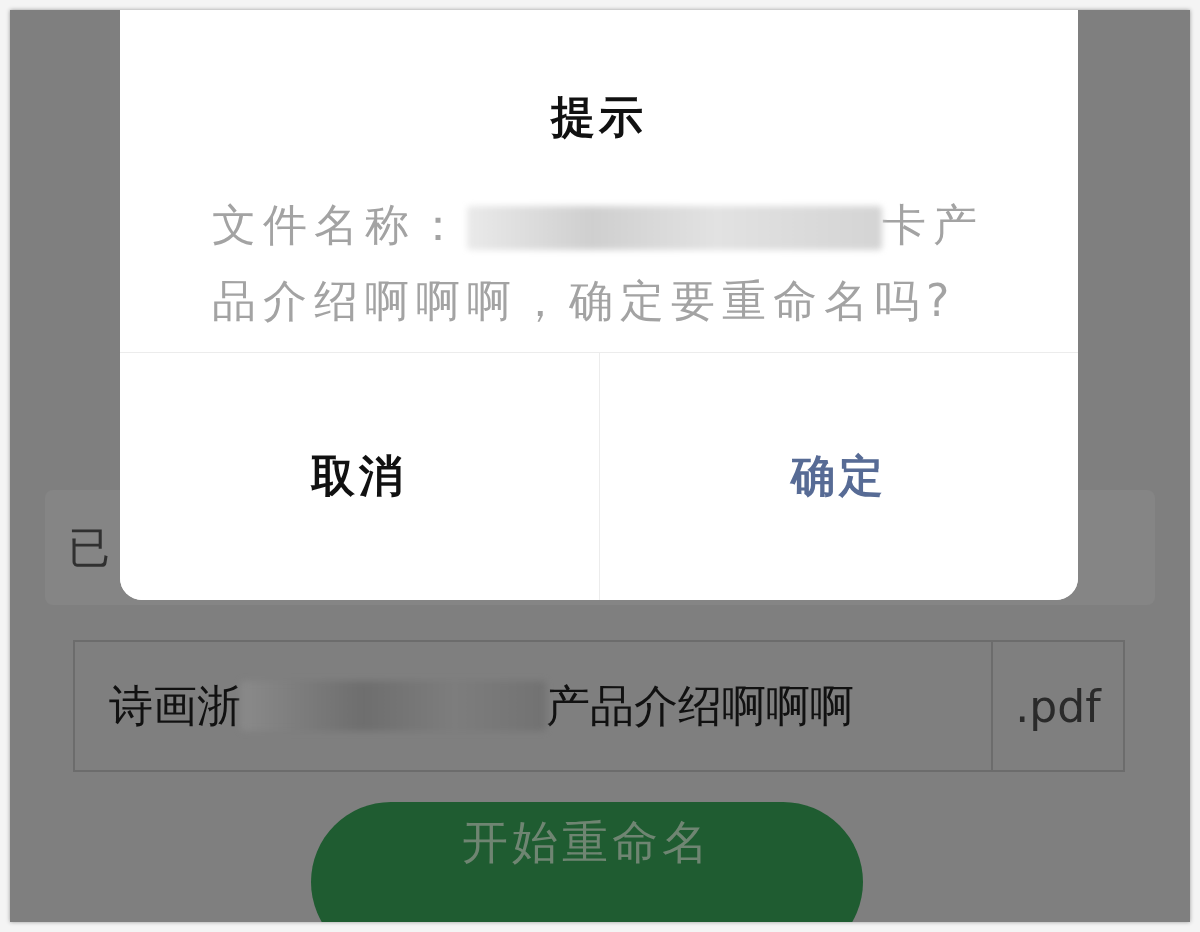  I want to click on selected-label: 已, so click(89, 547).